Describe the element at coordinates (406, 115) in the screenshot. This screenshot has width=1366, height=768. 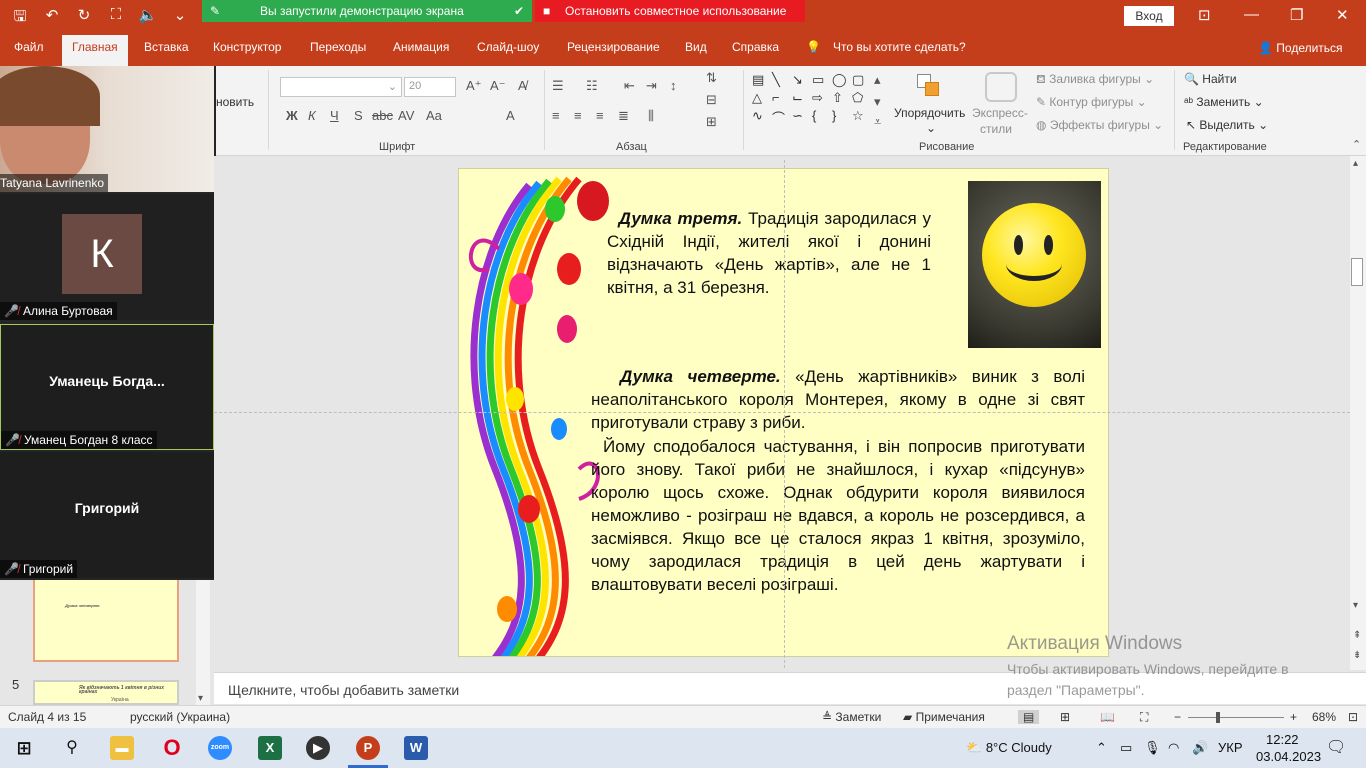
I see `spacing-button: AV` at that location.